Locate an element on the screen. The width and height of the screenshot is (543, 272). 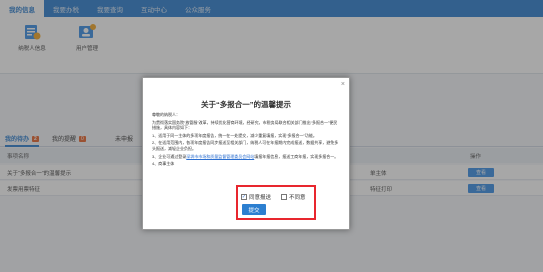
close-icon: × is located at coordinates (343, 84).